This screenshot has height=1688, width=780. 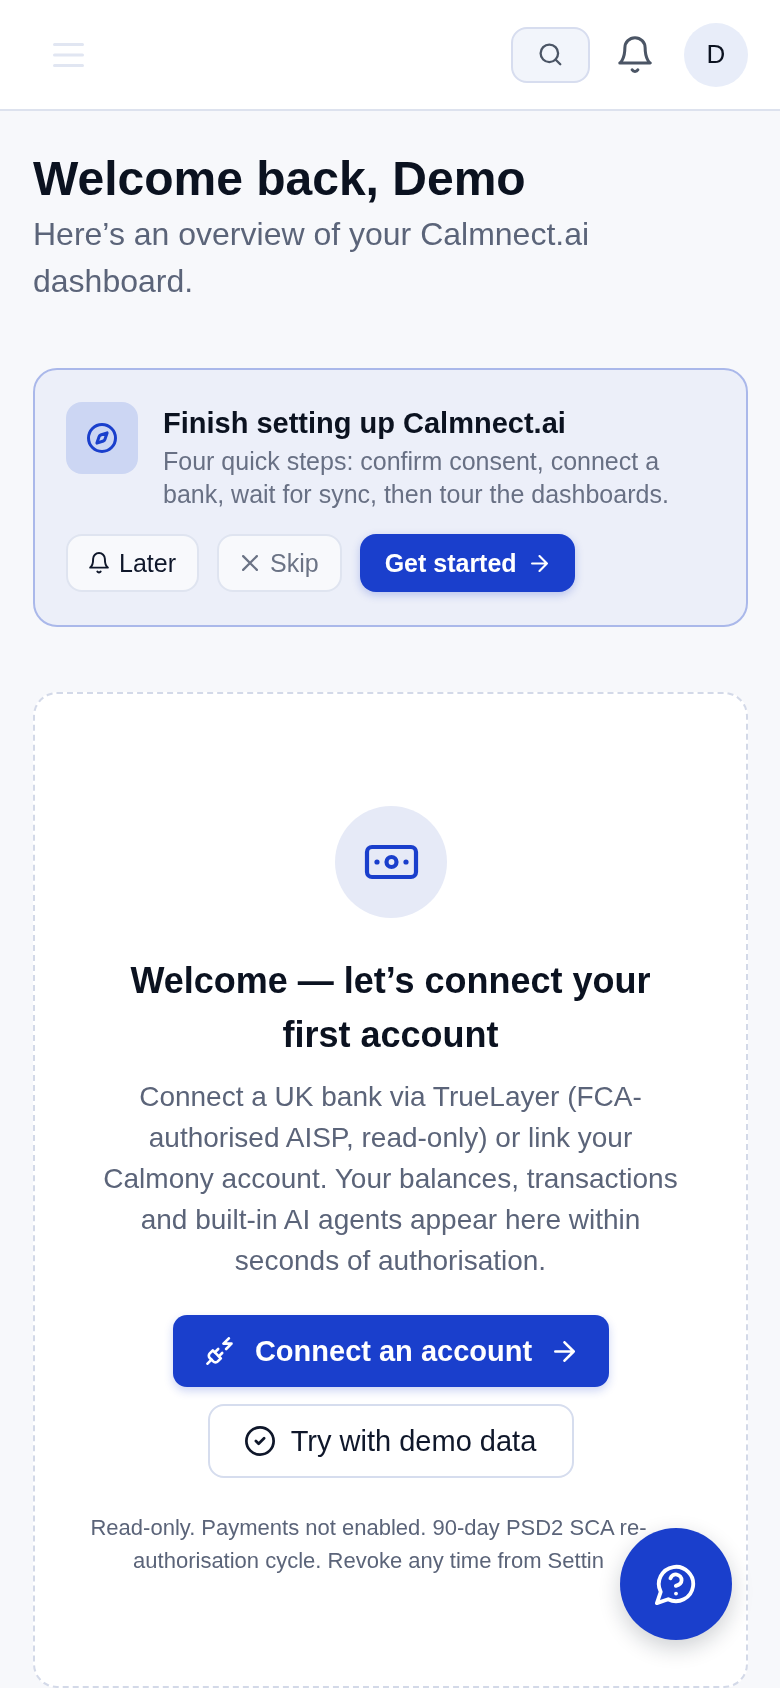 I want to click on avatar-button: D, so click(x=716, y=54).